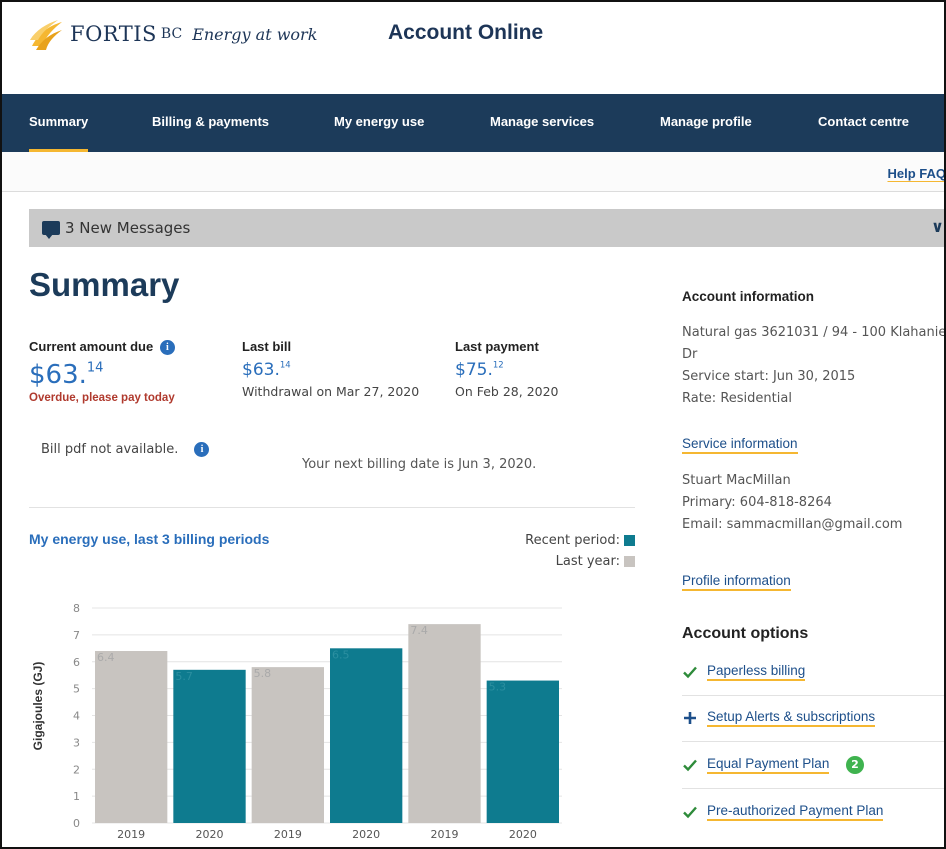 The height and width of the screenshot is (849, 946). Describe the element at coordinates (486, 228) in the screenshot. I see `messages-bar: 3 New Messages ∨` at that location.